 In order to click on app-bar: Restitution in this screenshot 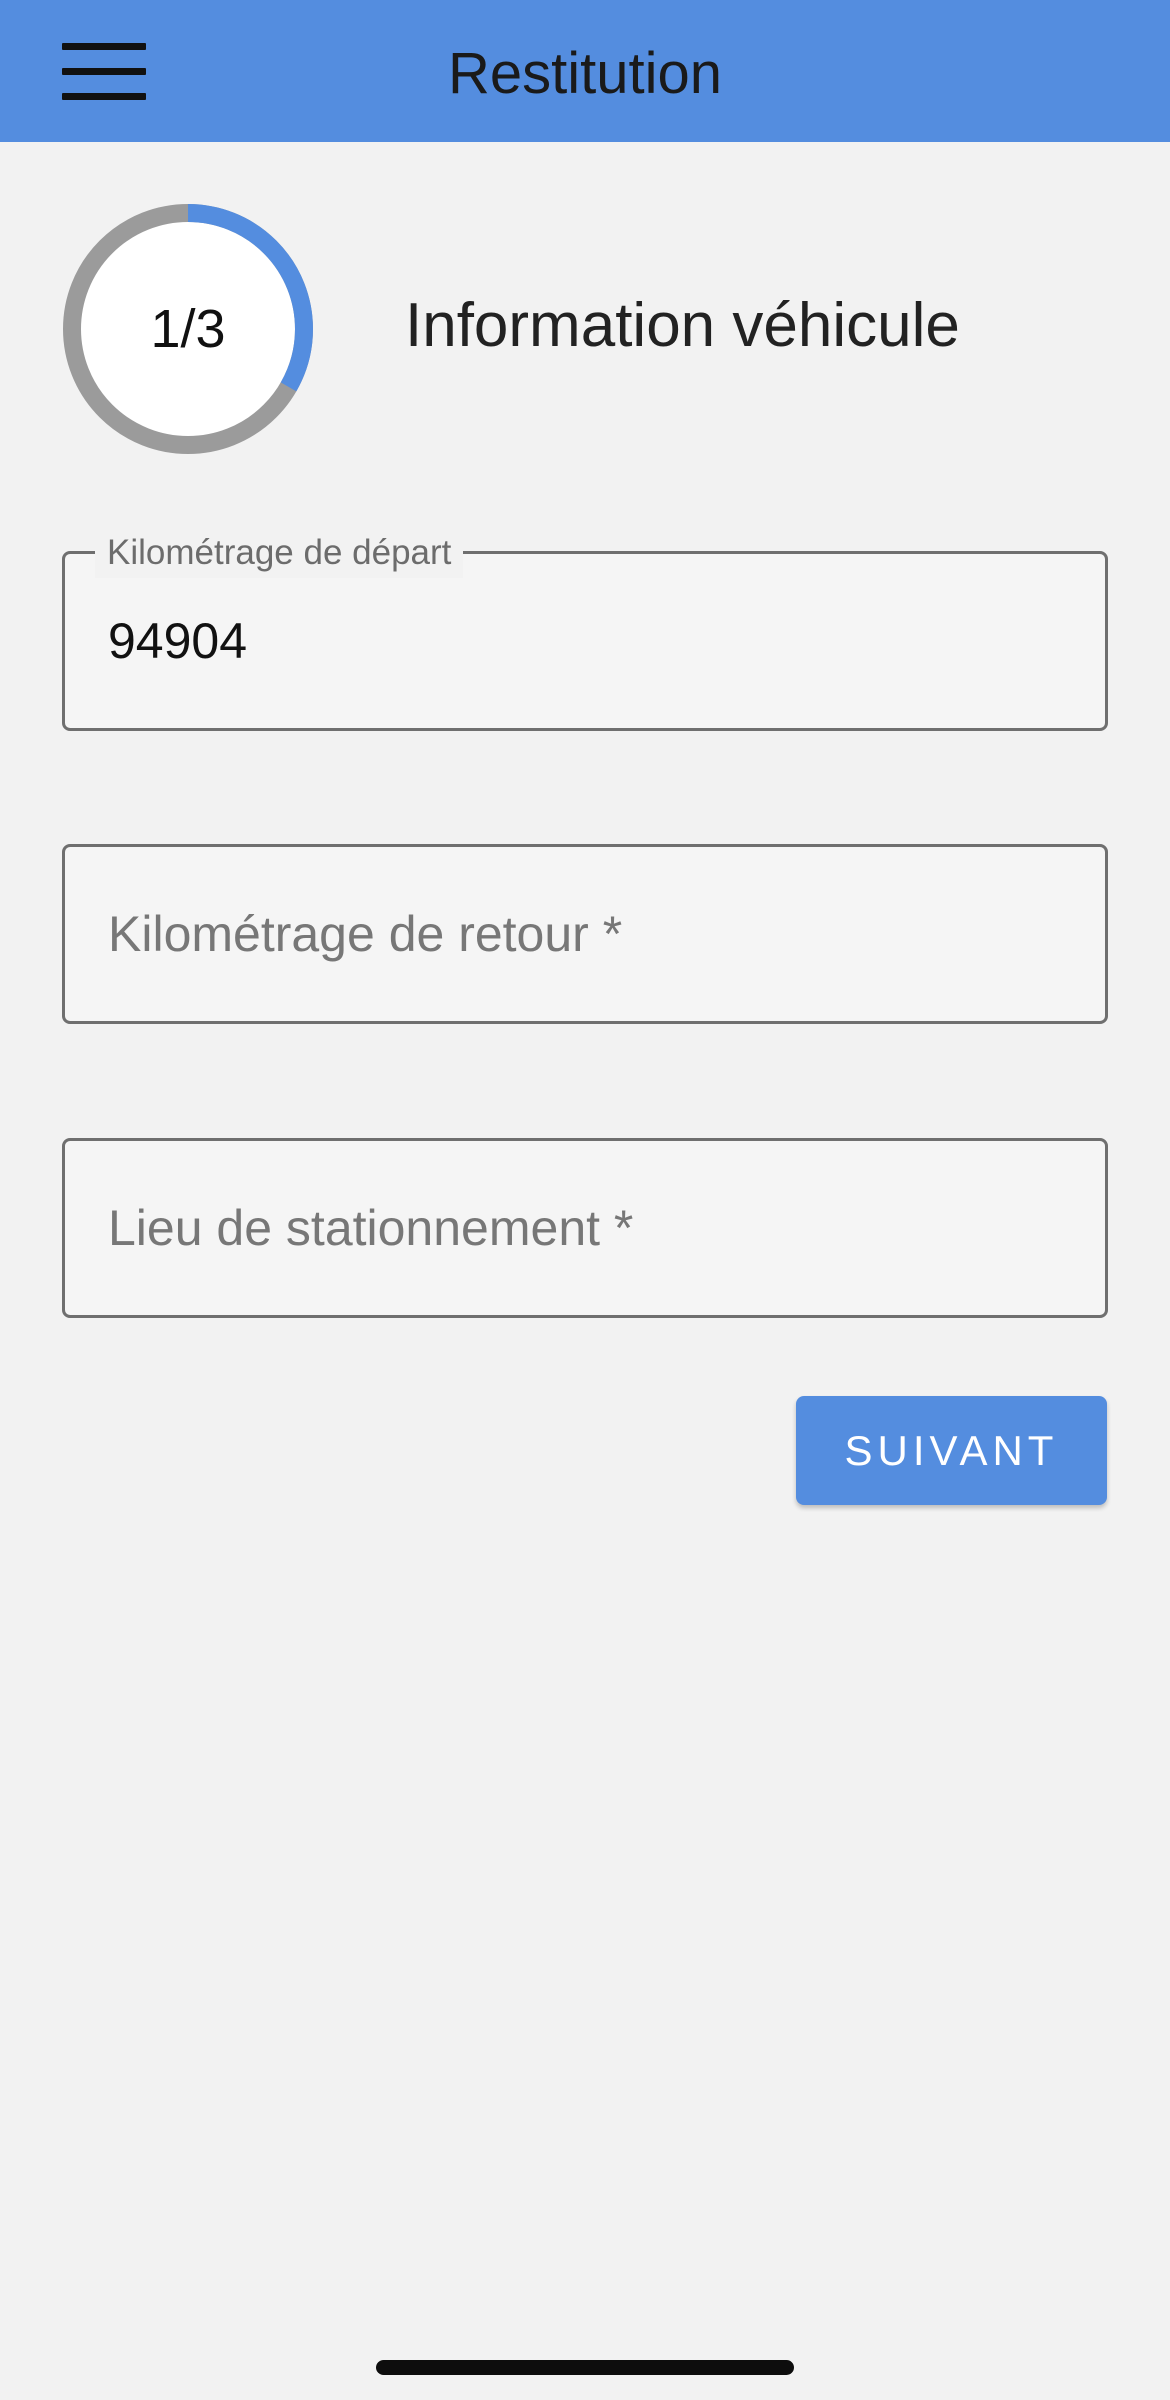, I will do `click(585, 71)`.